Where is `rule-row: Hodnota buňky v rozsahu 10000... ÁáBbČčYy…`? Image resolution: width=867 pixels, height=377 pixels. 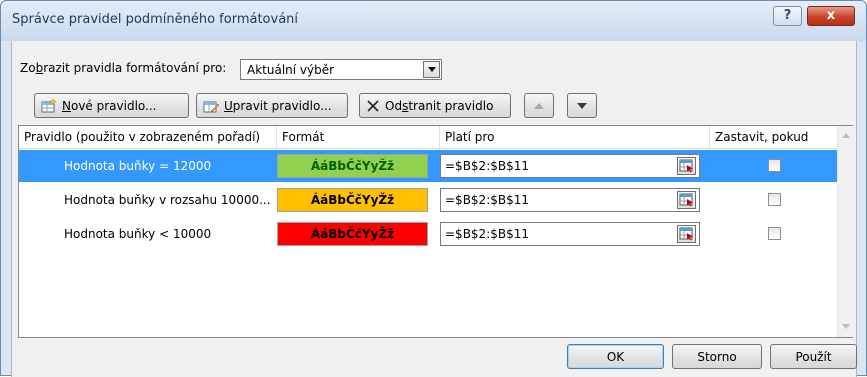 rule-row: Hodnota buňky v rozsahu 10000... ÁáBbČčYy… is located at coordinates (428, 200).